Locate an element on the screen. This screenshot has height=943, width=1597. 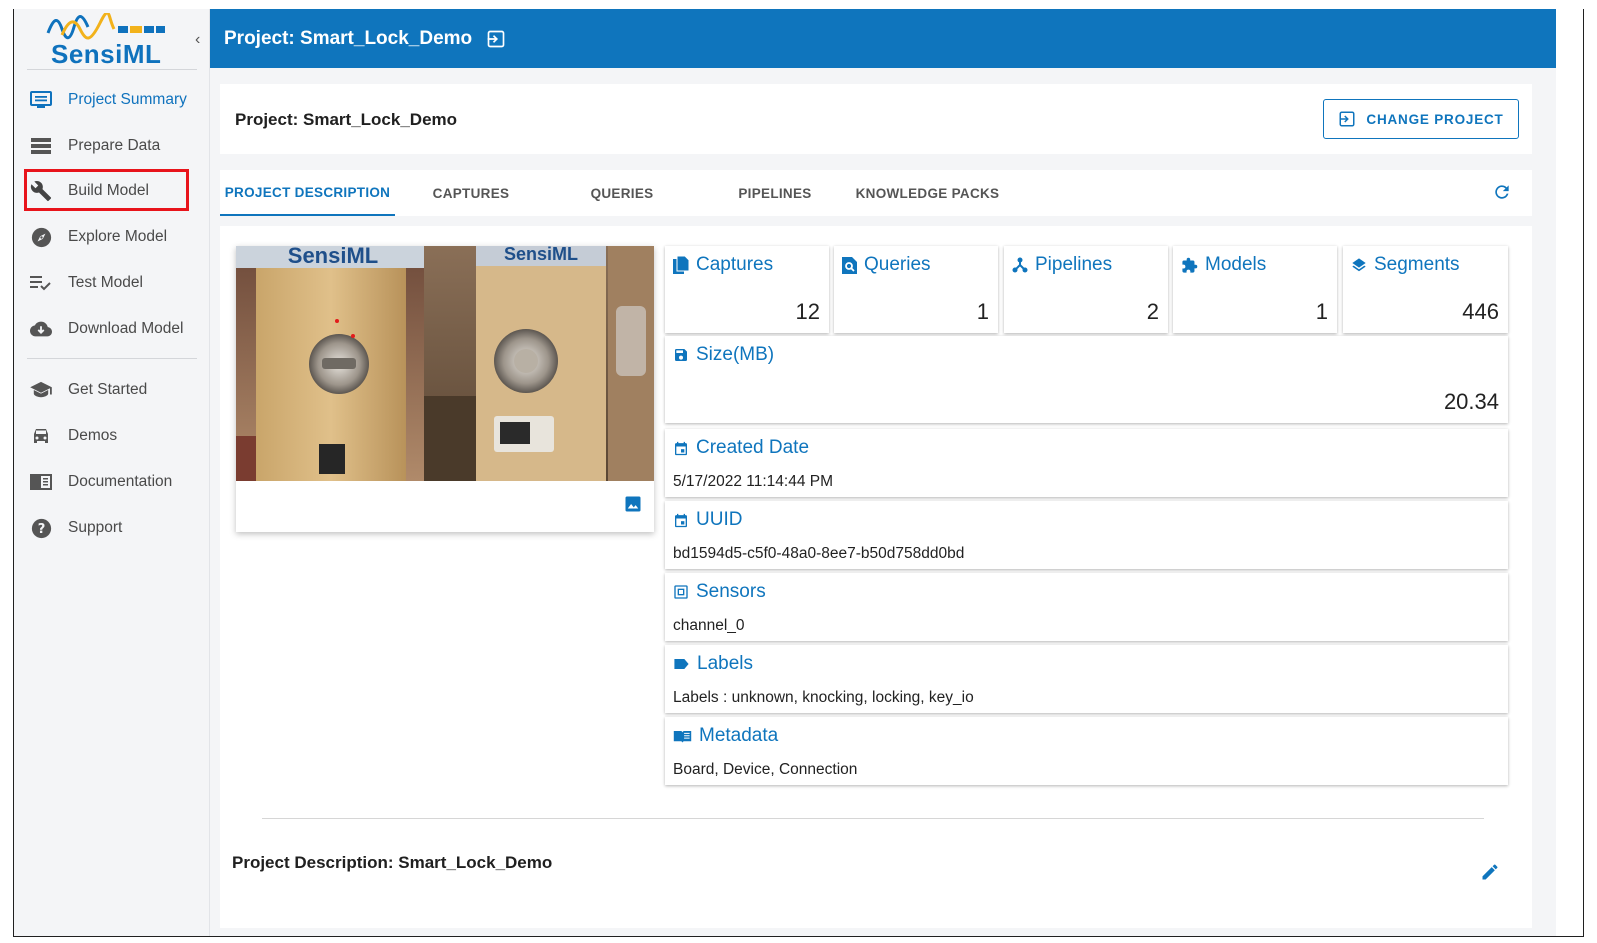
project-card: Project: Smart_Lock_Demo CHANGE PROJECT is located at coordinates (876, 119).